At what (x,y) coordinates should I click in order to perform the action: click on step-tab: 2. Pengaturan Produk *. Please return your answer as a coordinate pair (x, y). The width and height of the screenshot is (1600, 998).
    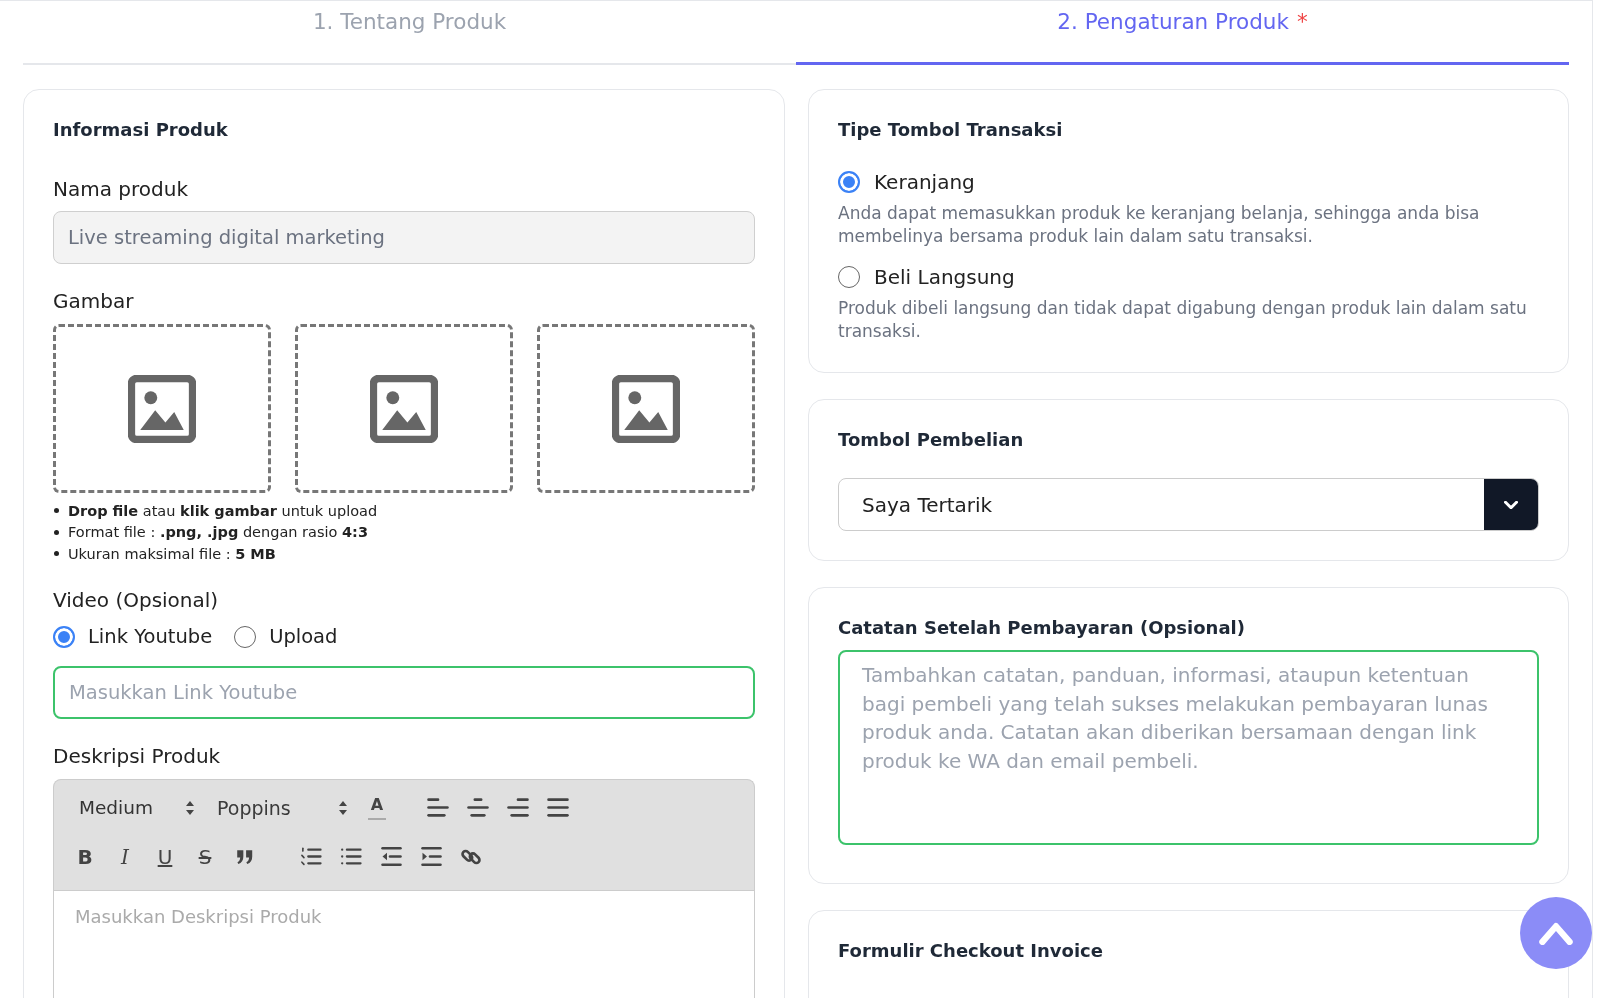
    Looking at the image, I should click on (1182, 33).